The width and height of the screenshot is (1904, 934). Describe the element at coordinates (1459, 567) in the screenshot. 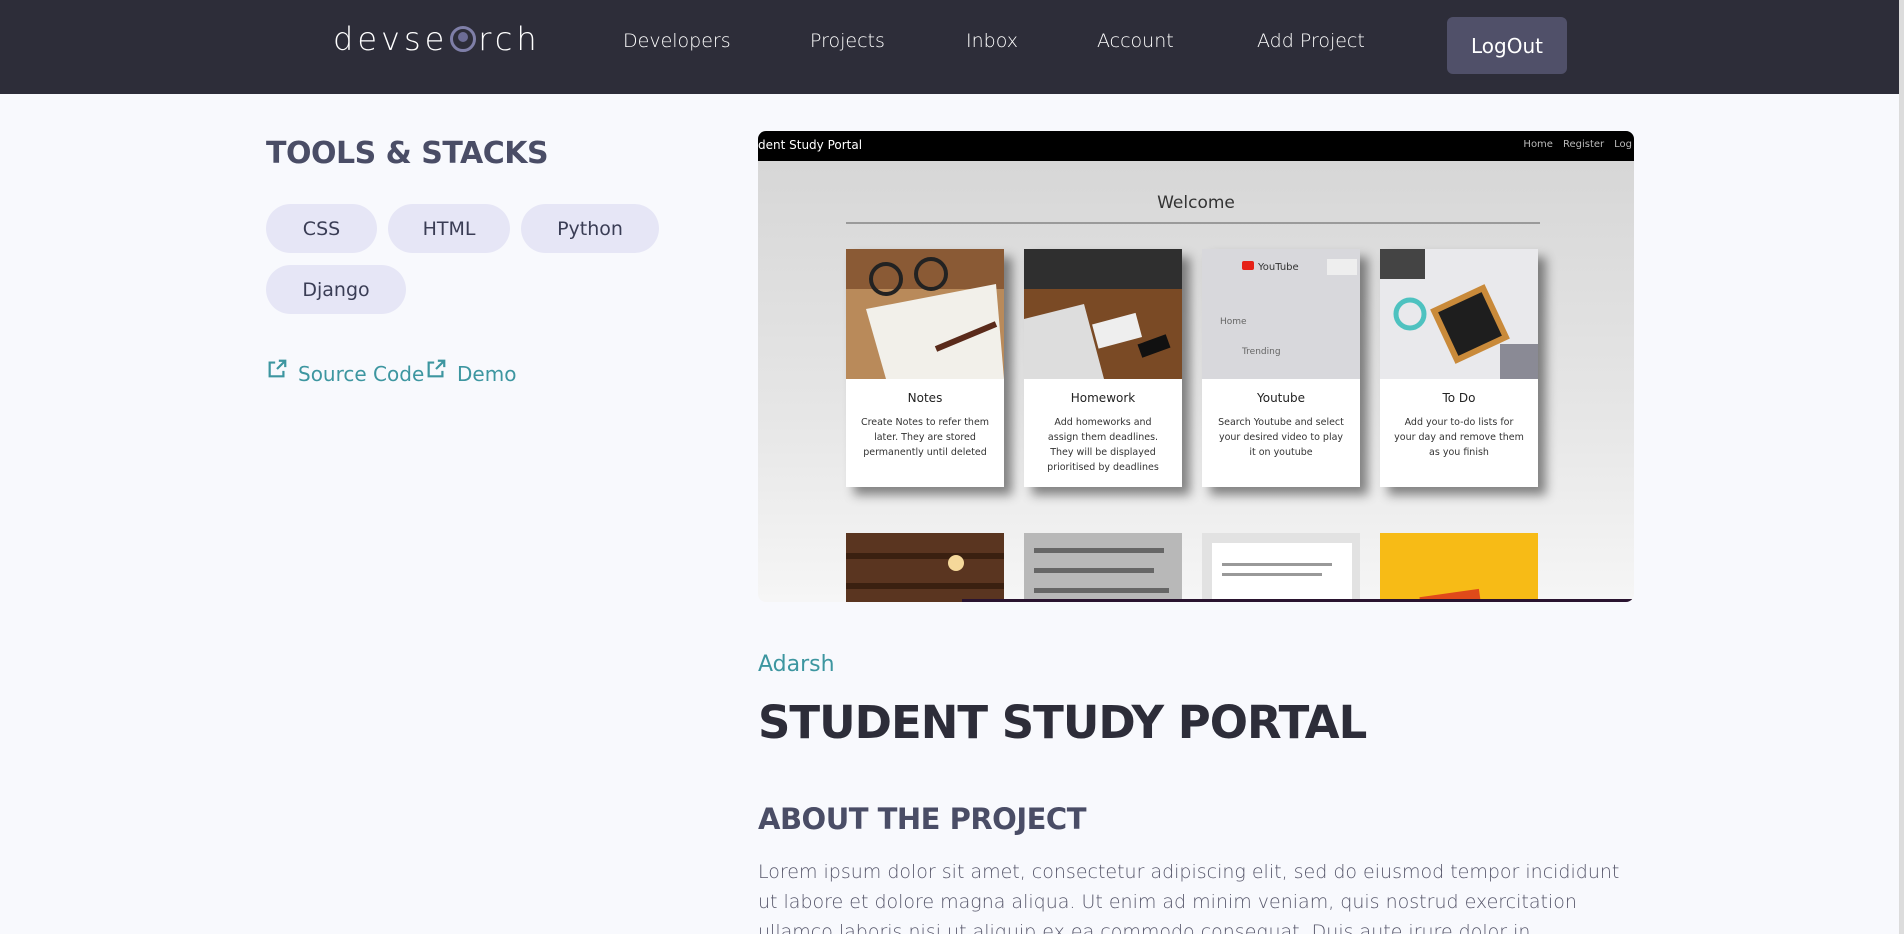

I see `yellow-photo` at that location.